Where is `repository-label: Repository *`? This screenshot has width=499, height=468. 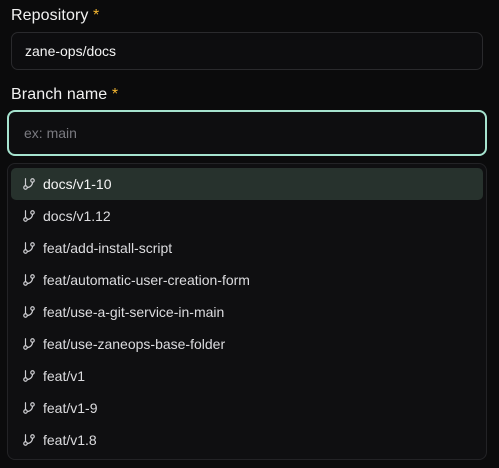 repository-label: Repository * is located at coordinates (55, 16).